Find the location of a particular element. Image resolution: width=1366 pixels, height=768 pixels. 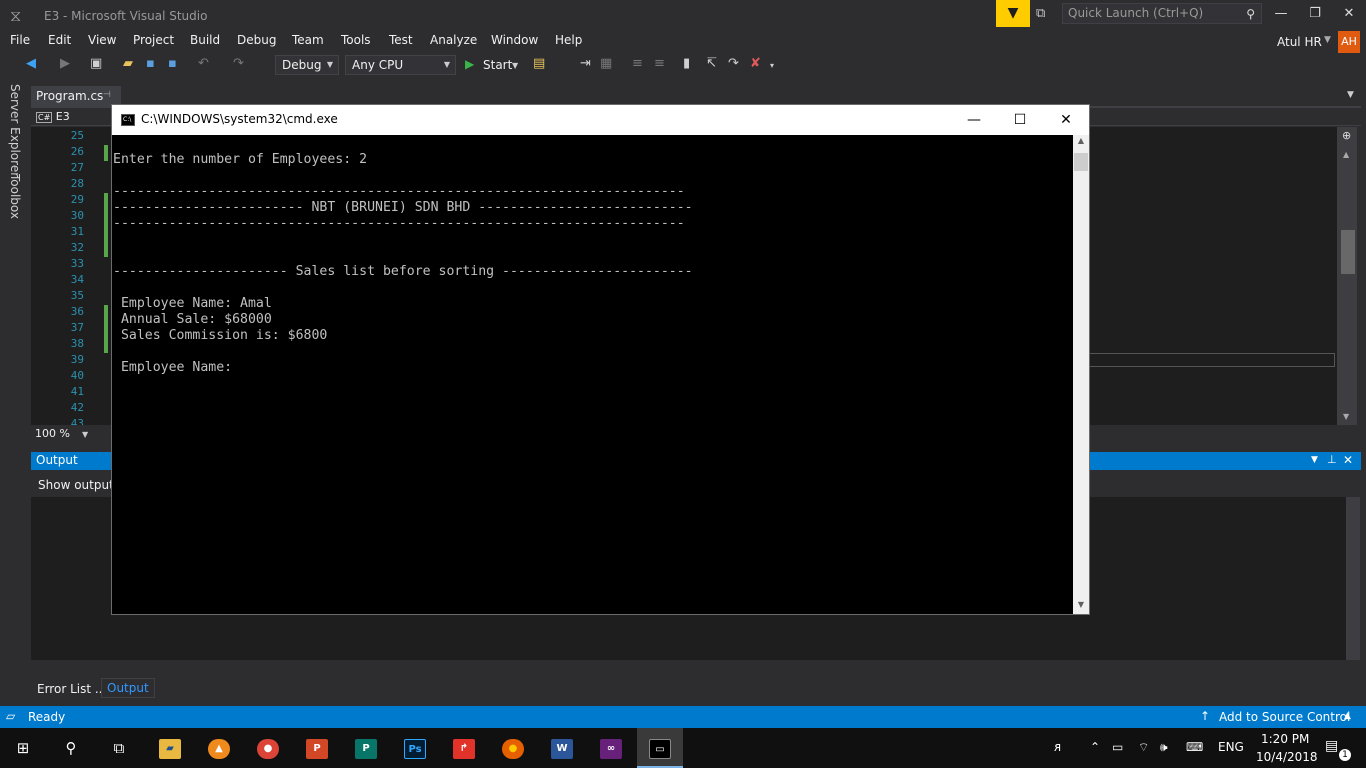

save-icon: ▪ is located at coordinates (150, 63).